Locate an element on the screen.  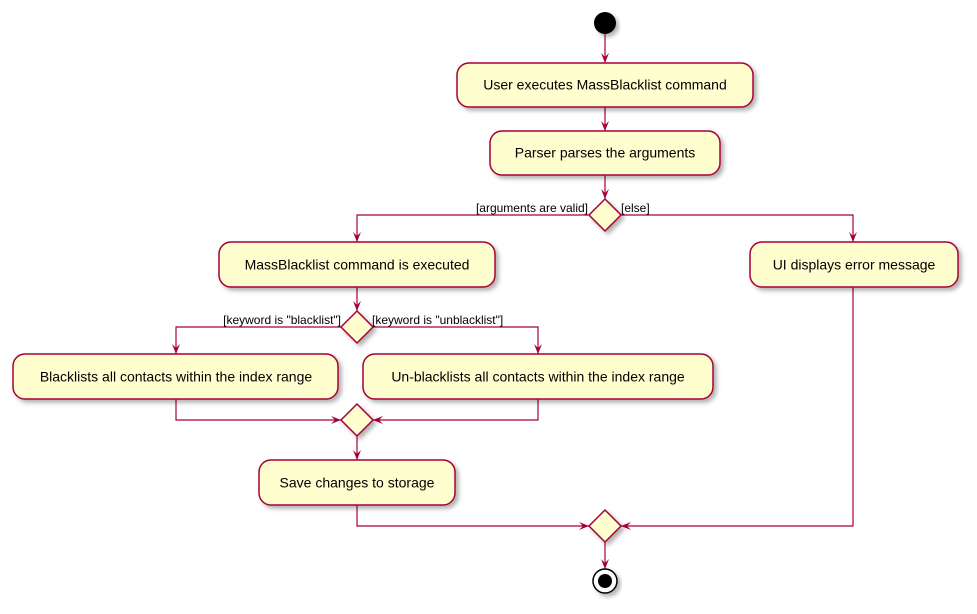
decision-args-valid is located at coordinates (605, 215).